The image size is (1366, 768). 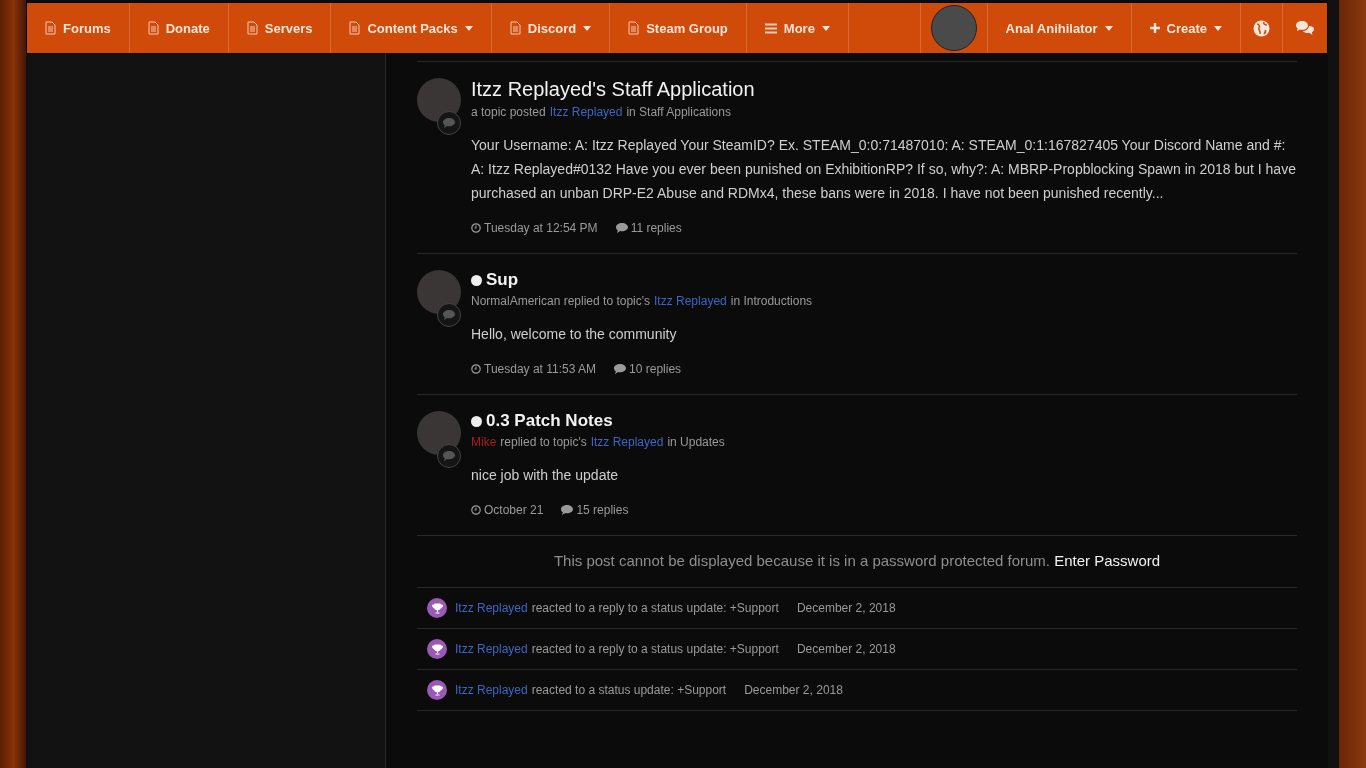 I want to click on user-link: Mike, so click(x=484, y=442).